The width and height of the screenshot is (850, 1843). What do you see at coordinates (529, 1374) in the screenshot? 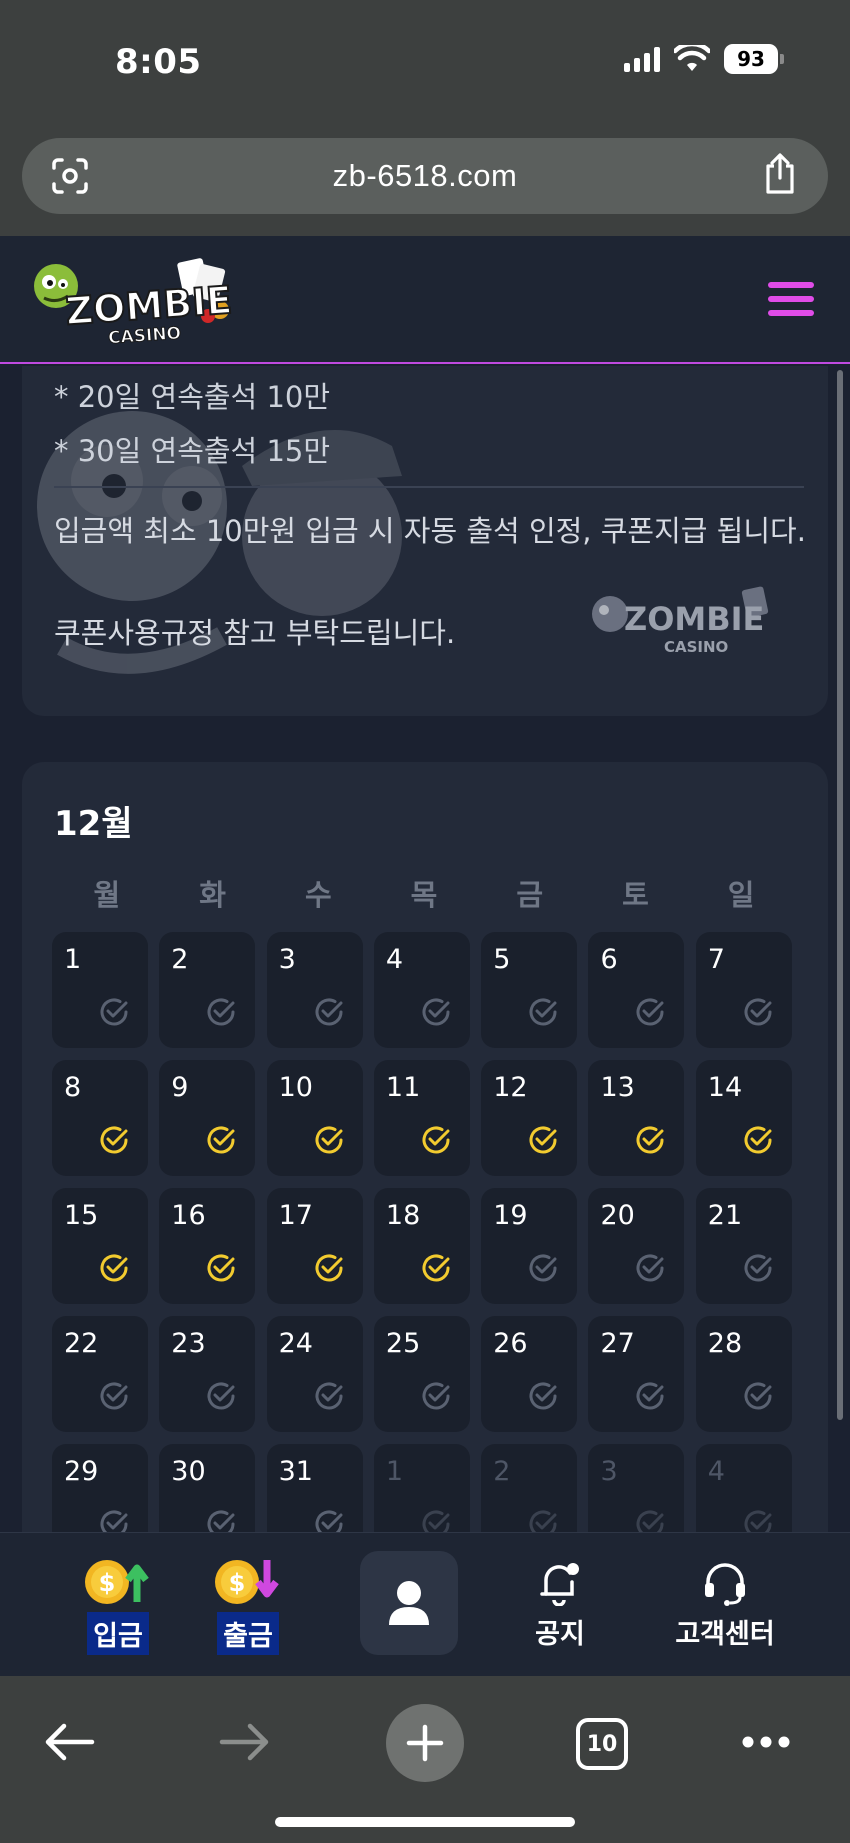
I see `calendar-day: 26` at bounding box center [529, 1374].